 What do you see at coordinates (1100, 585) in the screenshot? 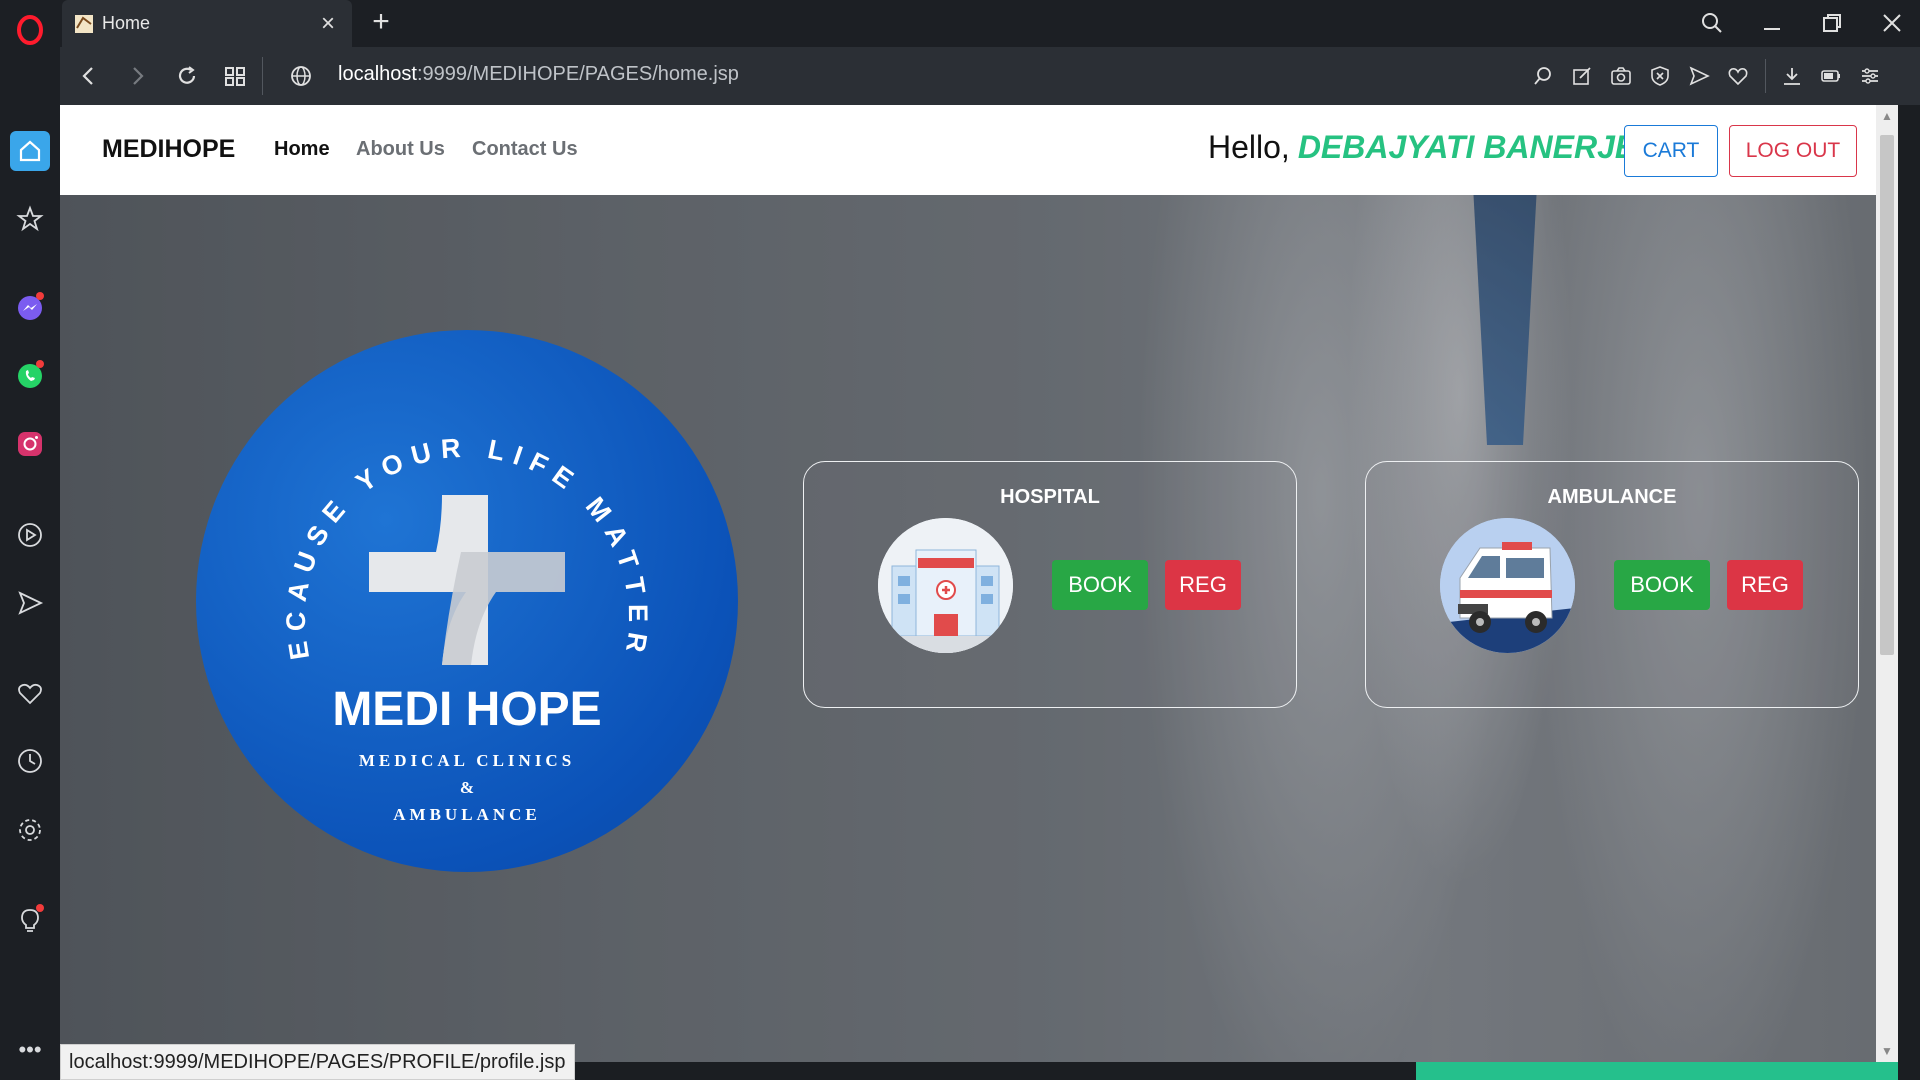
I see `hospital-book-button: BOOK` at bounding box center [1100, 585].